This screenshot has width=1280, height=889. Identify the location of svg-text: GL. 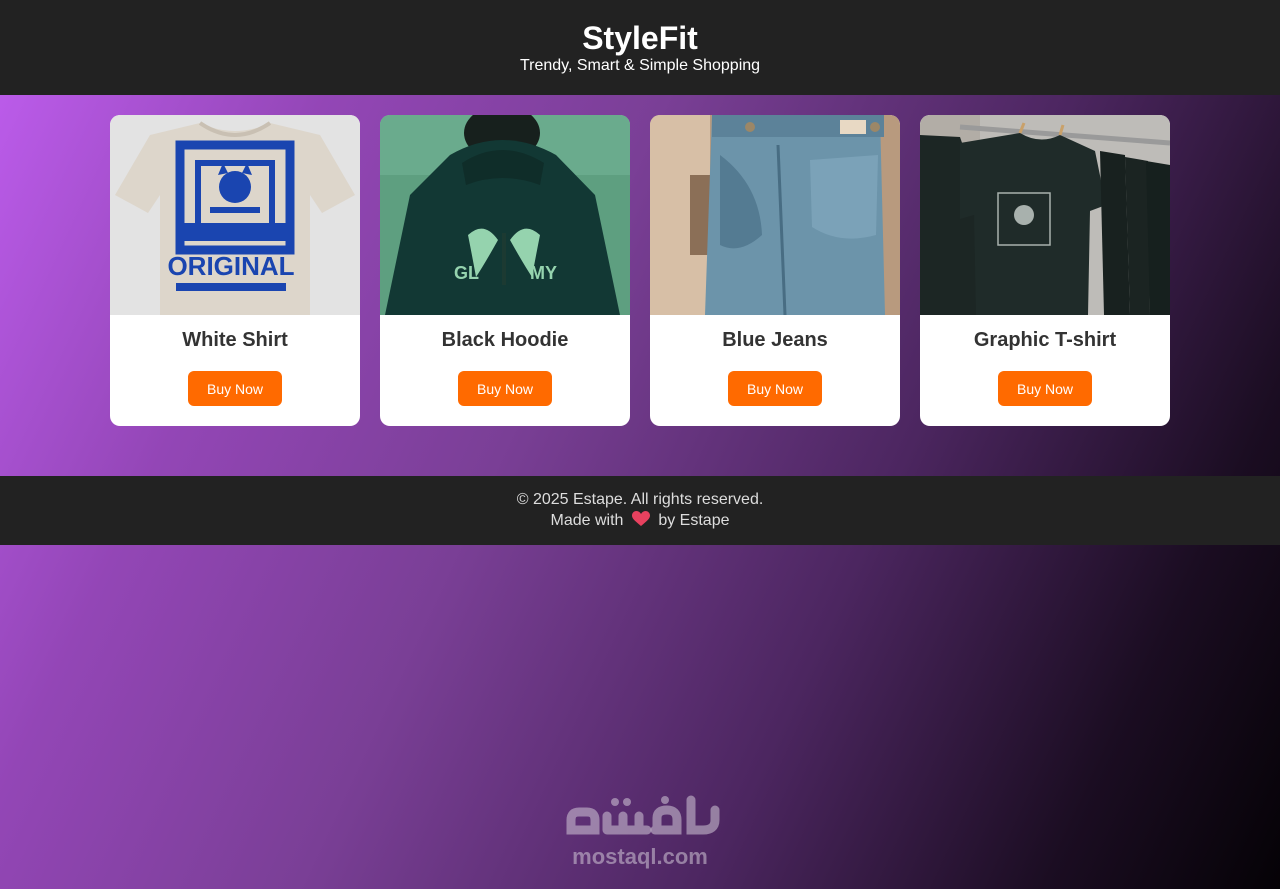
(466, 273).